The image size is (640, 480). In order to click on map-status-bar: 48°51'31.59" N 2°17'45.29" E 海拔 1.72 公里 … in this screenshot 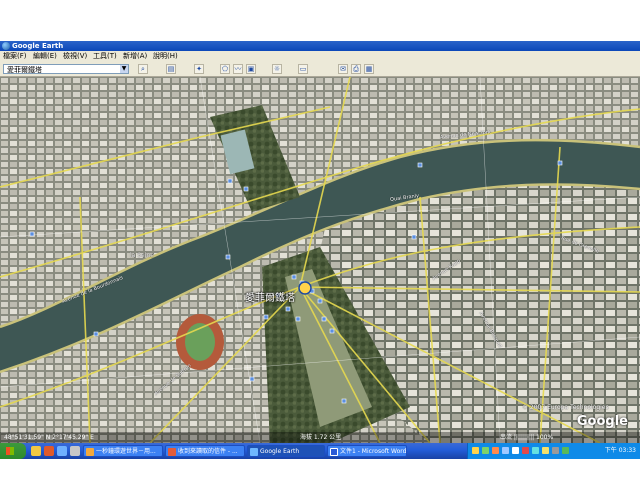, I will do `click(320, 437)`.